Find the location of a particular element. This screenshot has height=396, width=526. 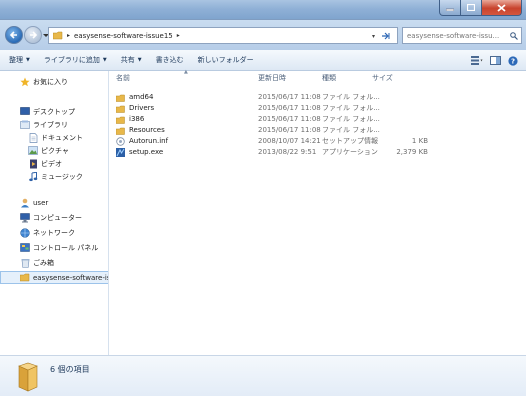

organize-menu: 整理 ▼ is located at coordinates (18, 60).